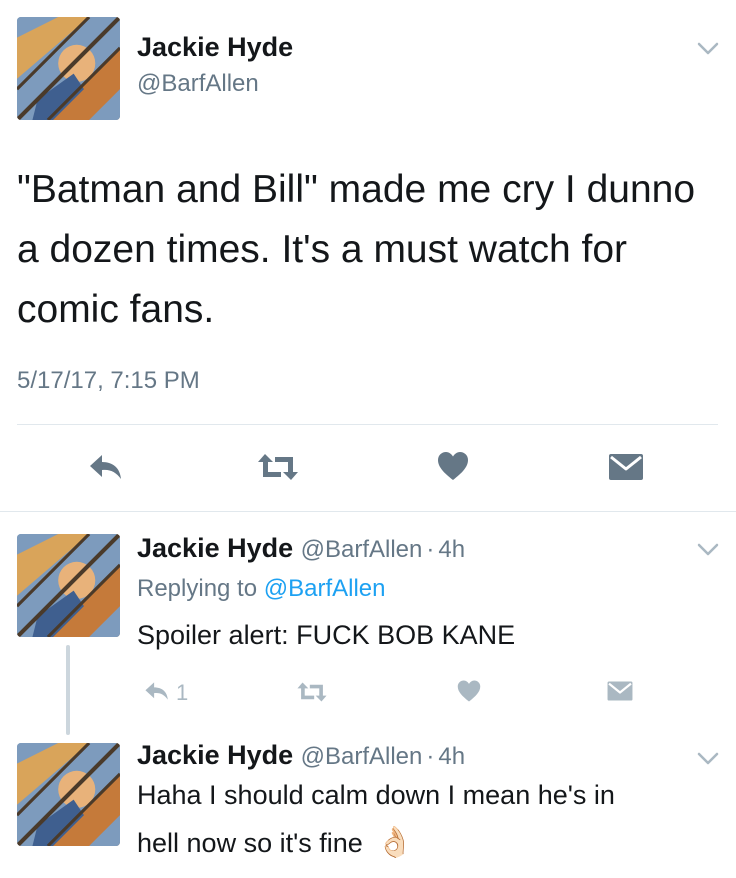 This screenshot has width=736, height=878. Describe the element at coordinates (325, 588) in the screenshot. I see `replying-to-handle: @BarfAllen` at that location.